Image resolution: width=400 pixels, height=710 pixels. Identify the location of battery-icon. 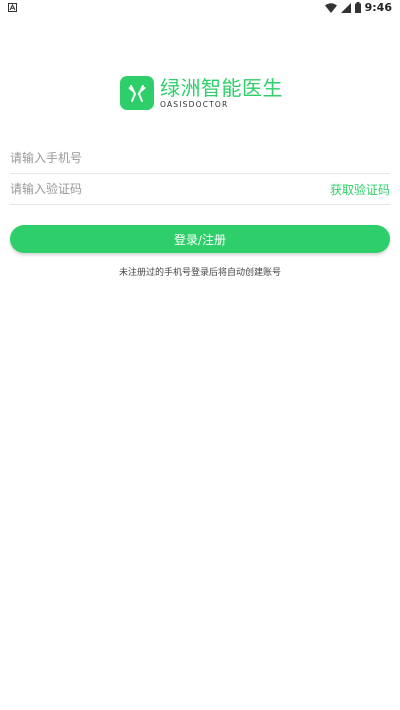
(357, 7).